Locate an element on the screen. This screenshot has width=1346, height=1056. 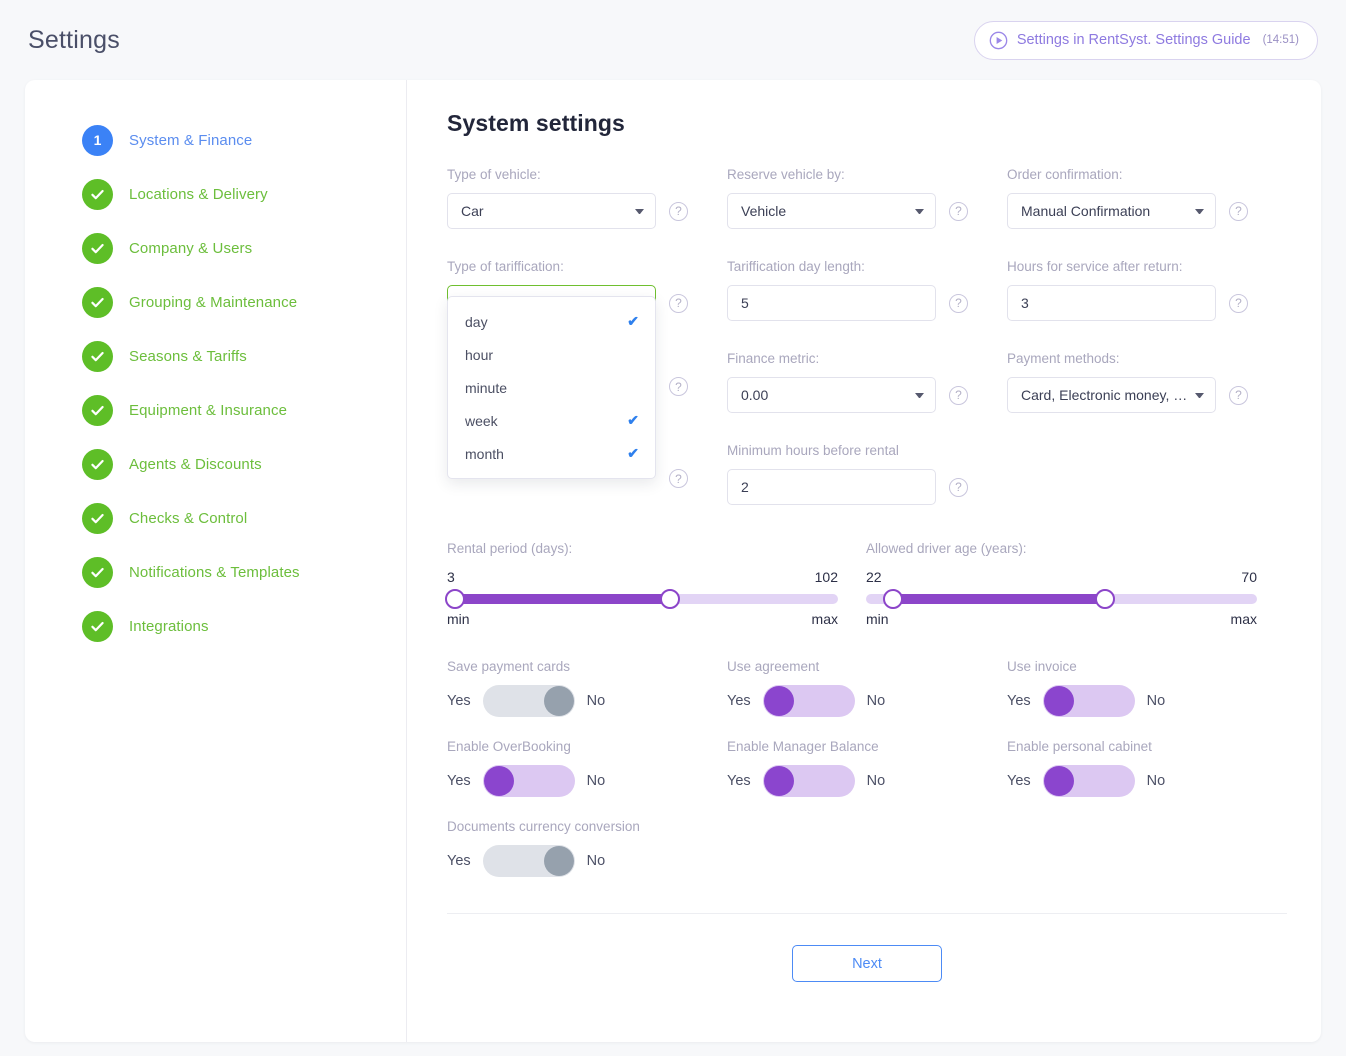
slider-label: Allowed driver age (years): is located at coordinates (946, 548).